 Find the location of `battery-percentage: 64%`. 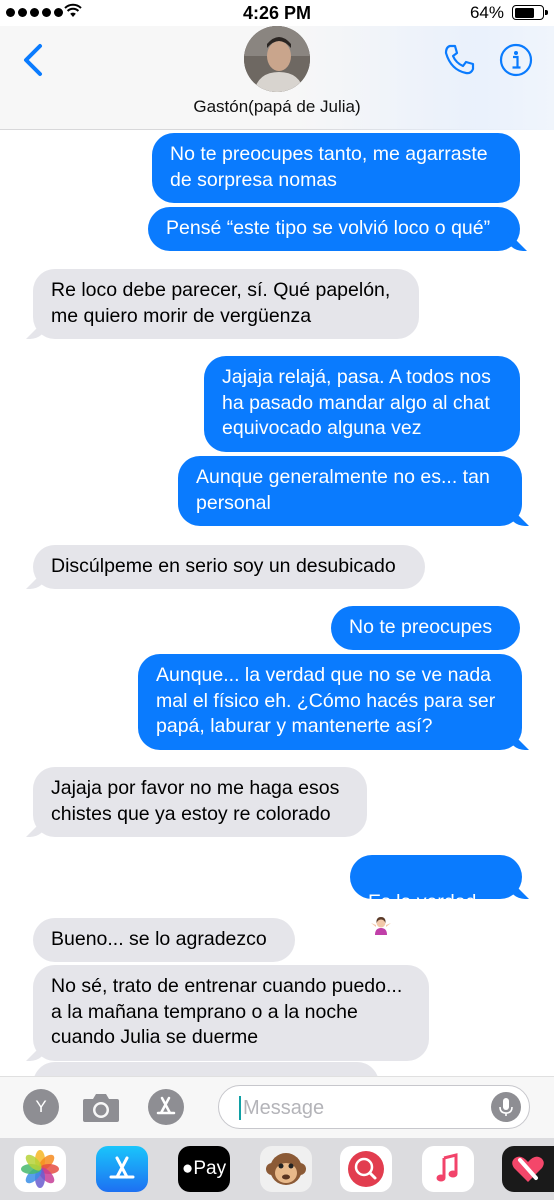

battery-percentage: 64% is located at coordinates (486, 12).